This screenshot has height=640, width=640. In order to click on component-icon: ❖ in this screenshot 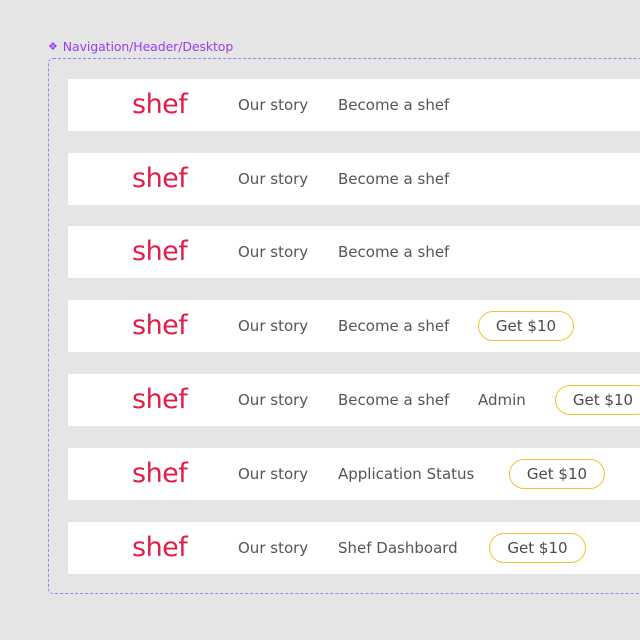, I will do `click(53, 46)`.